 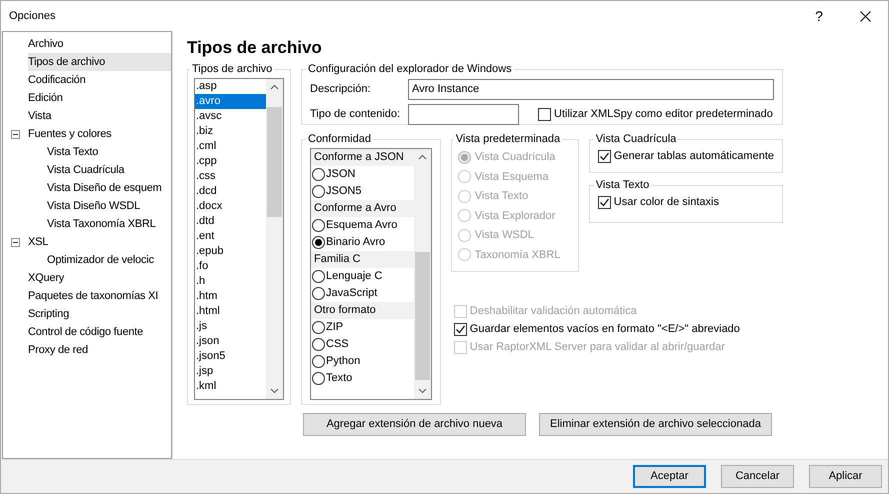 I want to click on category-header: Conforme a JSON, so click(x=362, y=157).